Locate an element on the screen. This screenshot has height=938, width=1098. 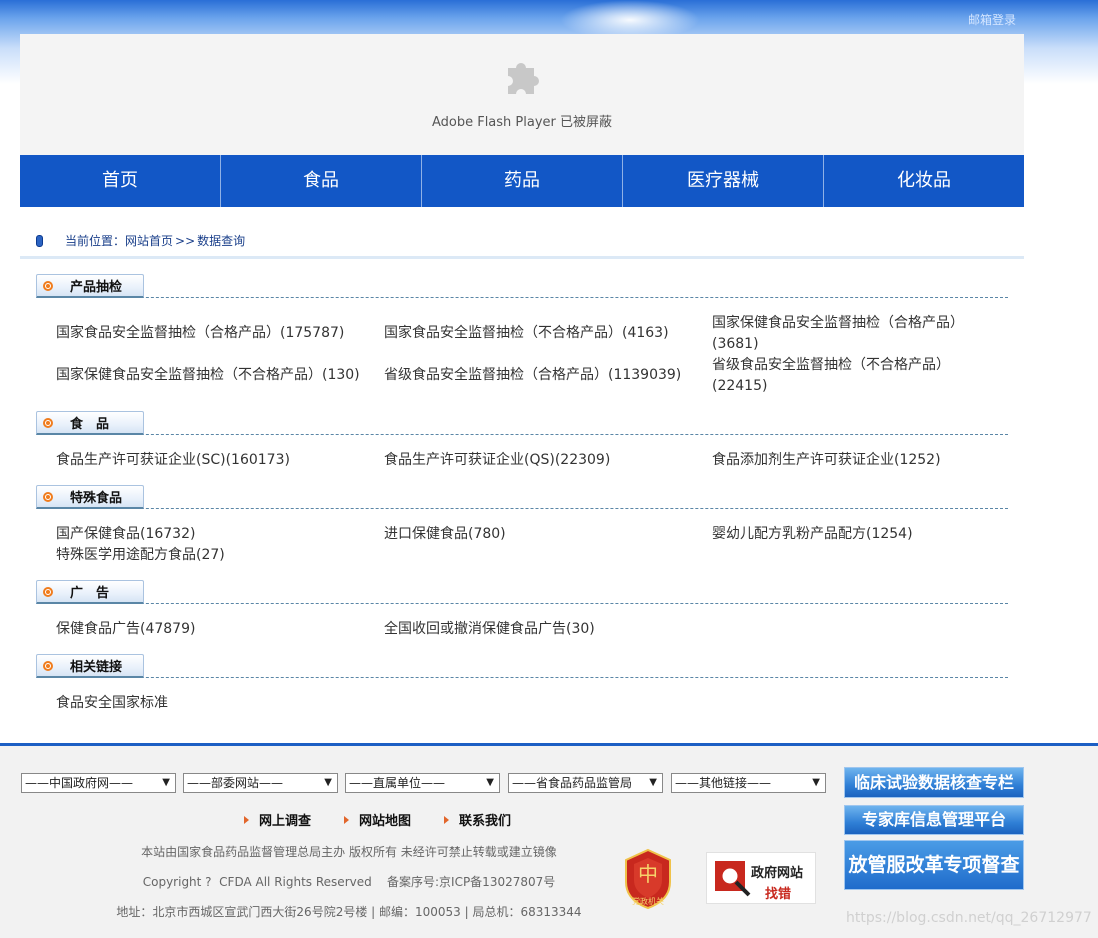
nav-item-cosmetics: 化妆品 is located at coordinates (924, 181).